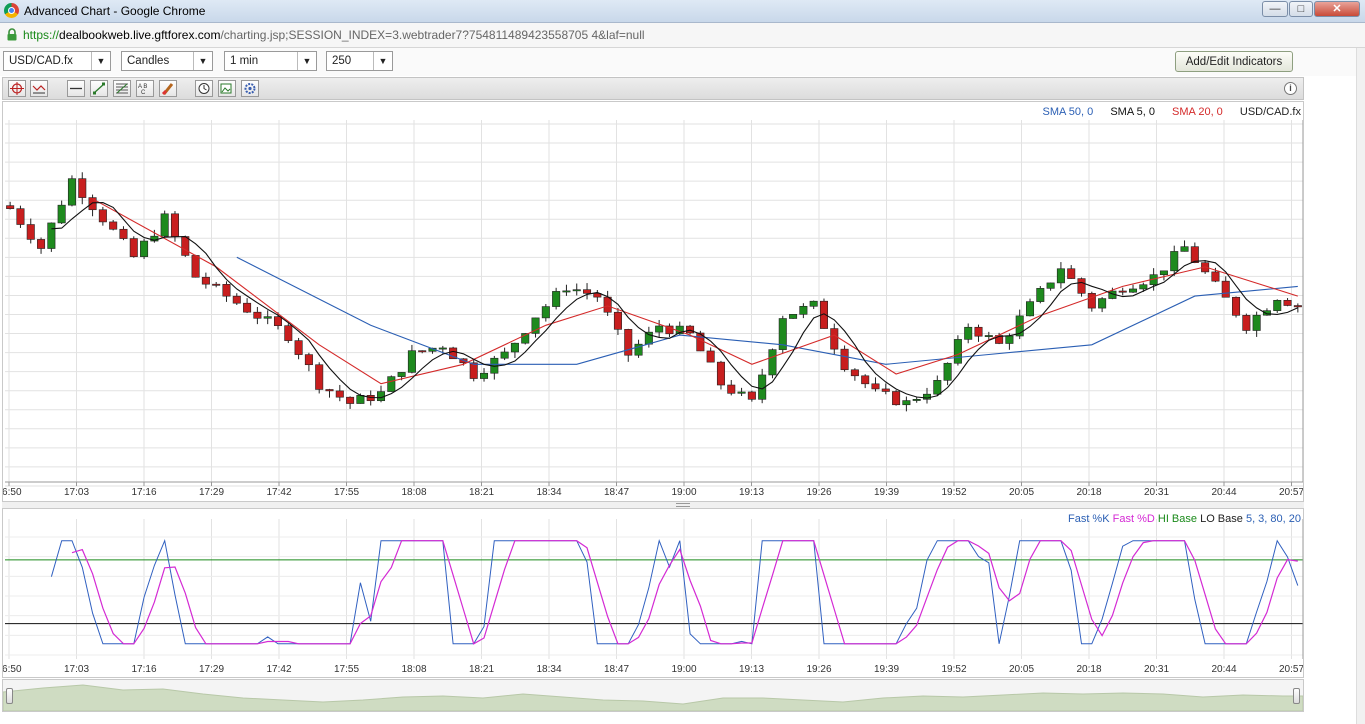  I want to click on osc-x-tick-label: 17:42, so click(278, 669).